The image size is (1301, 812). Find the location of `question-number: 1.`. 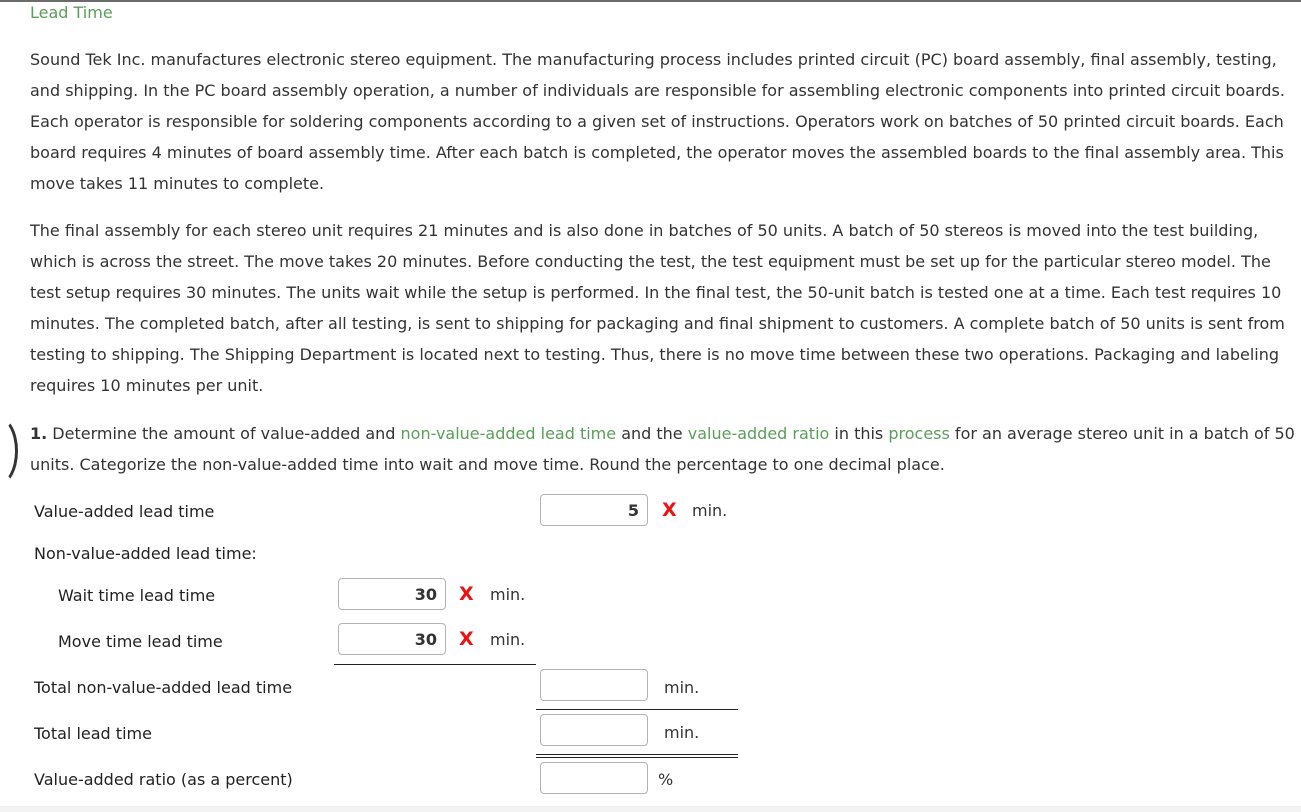

question-number: 1. is located at coordinates (39, 433).